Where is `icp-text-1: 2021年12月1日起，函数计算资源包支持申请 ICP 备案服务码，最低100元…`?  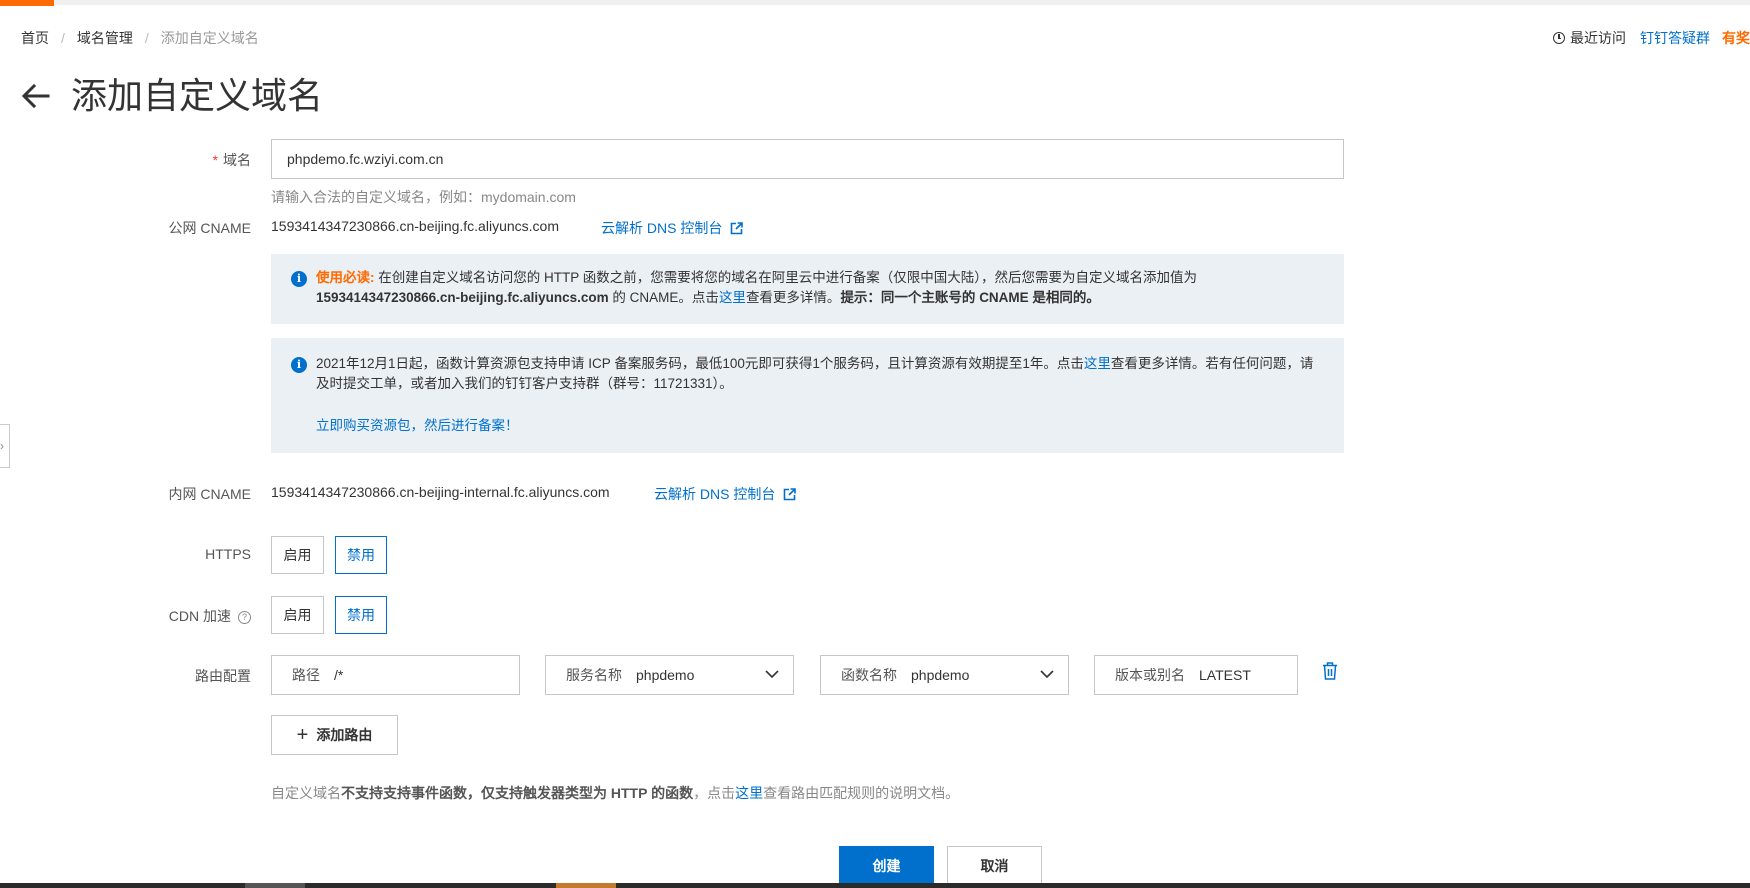
icp-text-1: 2021年12月1日起，函数计算资源包支持申请 ICP 备案服务码，最低100元… is located at coordinates (700, 363).